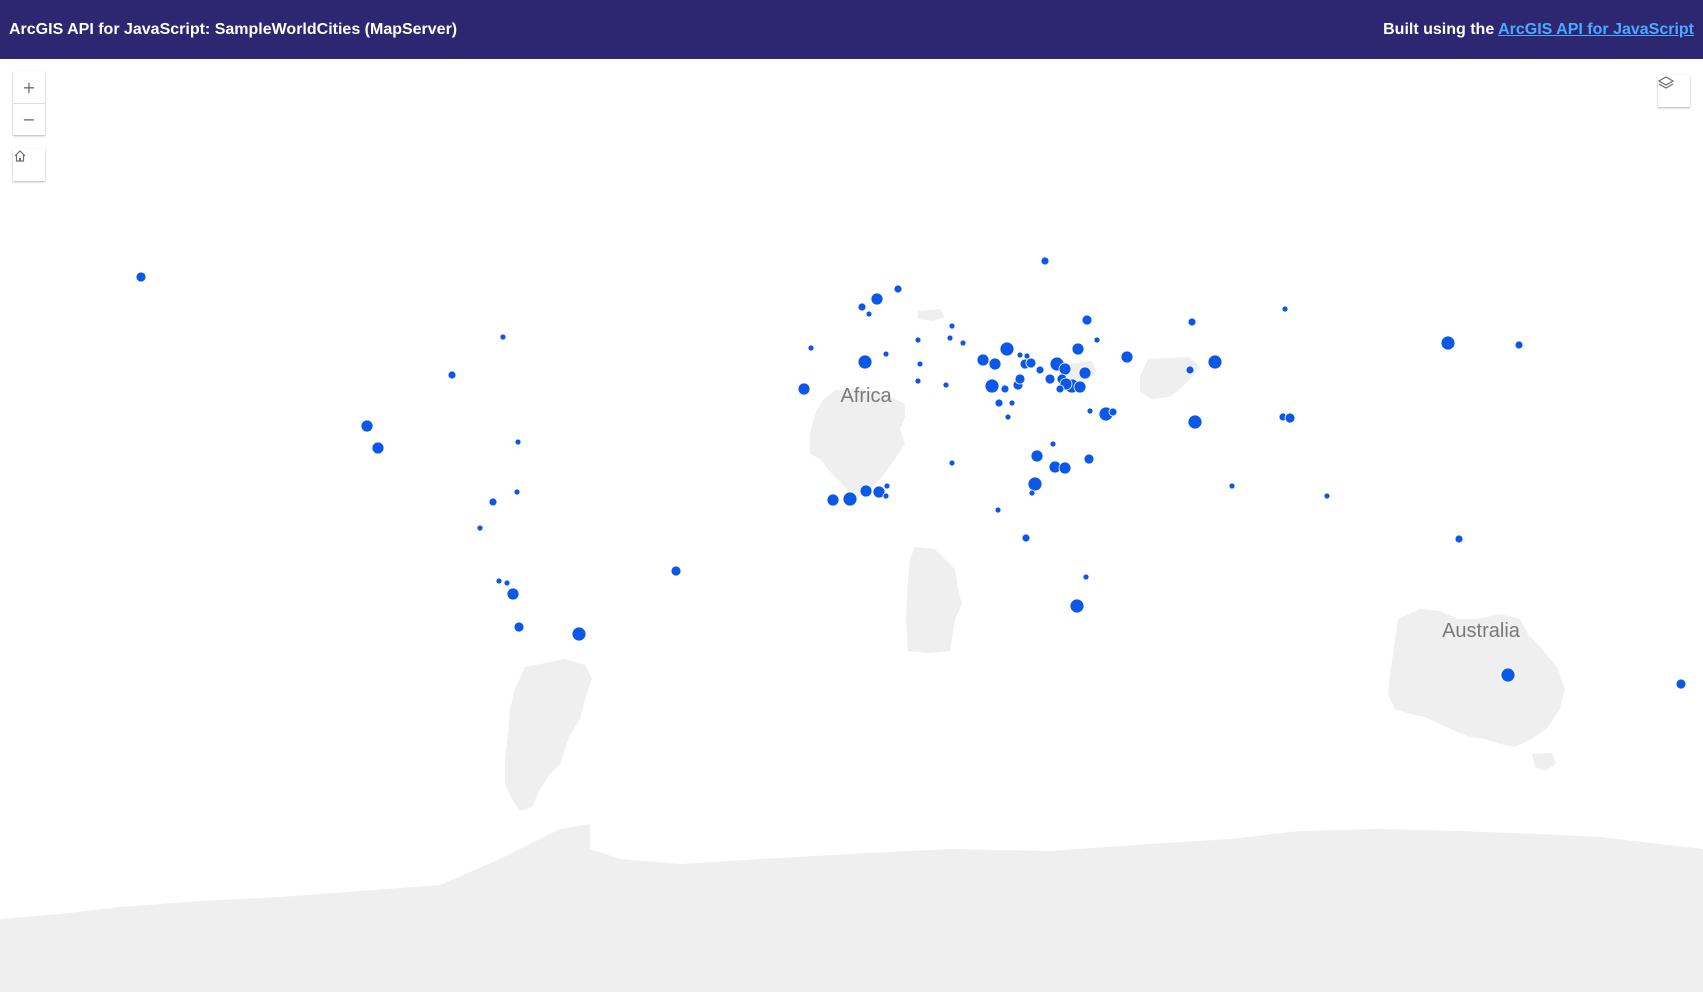 The width and height of the screenshot is (1703, 992). What do you see at coordinates (29, 87) in the screenshot?
I see `zoom-in-button: +` at bounding box center [29, 87].